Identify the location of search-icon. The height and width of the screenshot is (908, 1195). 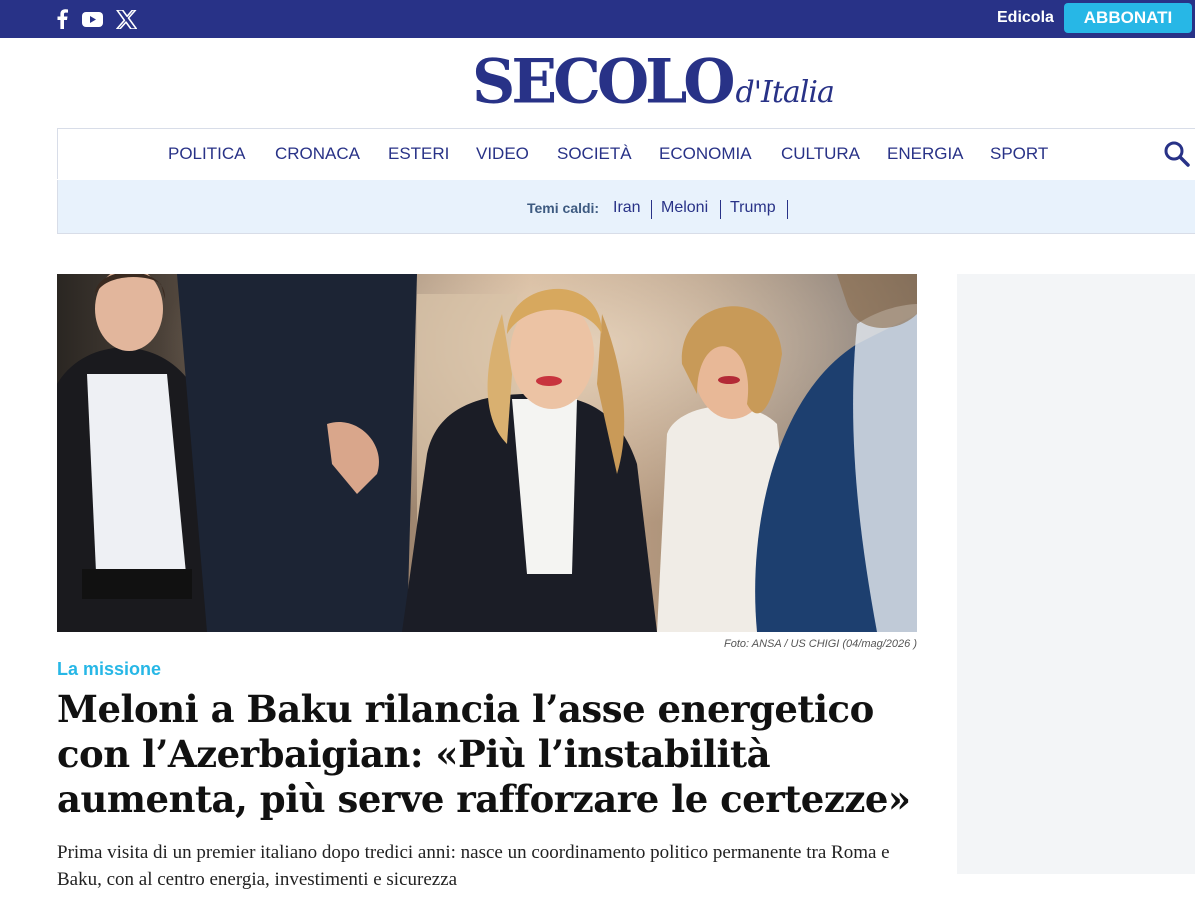
(1177, 154).